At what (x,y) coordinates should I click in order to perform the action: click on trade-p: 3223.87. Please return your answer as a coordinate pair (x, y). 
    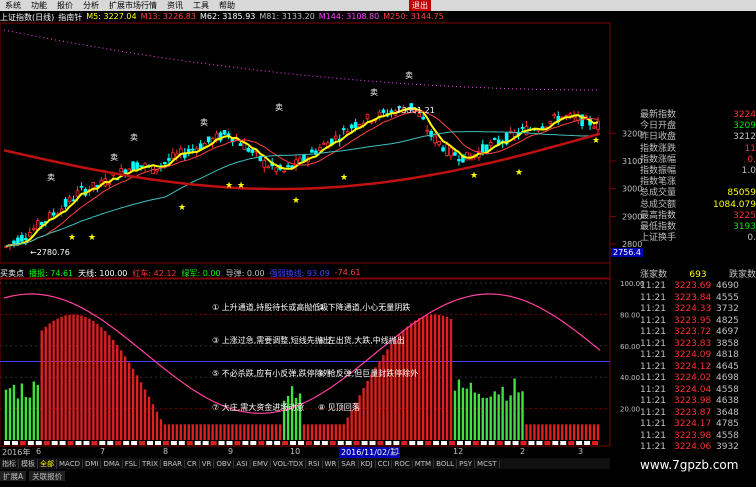
    Looking at the image, I should click on (693, 412).